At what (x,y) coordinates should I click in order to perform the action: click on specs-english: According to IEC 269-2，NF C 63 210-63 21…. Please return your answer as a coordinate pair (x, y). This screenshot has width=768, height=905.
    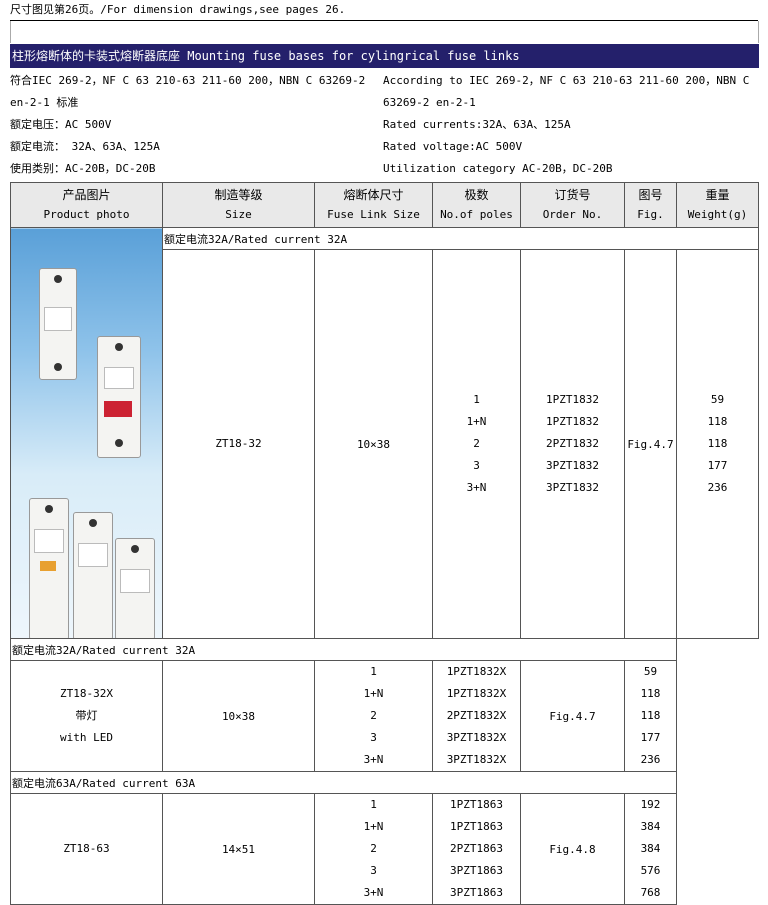
    Looking at the image, I should click on (568, 125).